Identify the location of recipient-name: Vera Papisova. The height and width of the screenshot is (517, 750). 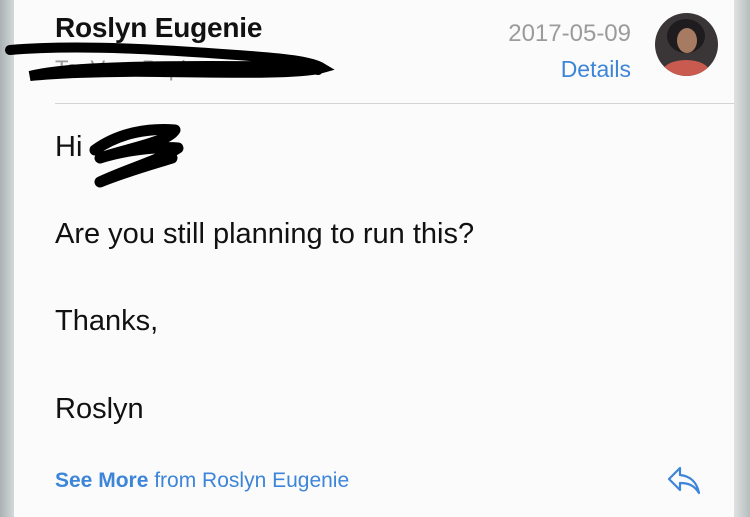
(161, 68).